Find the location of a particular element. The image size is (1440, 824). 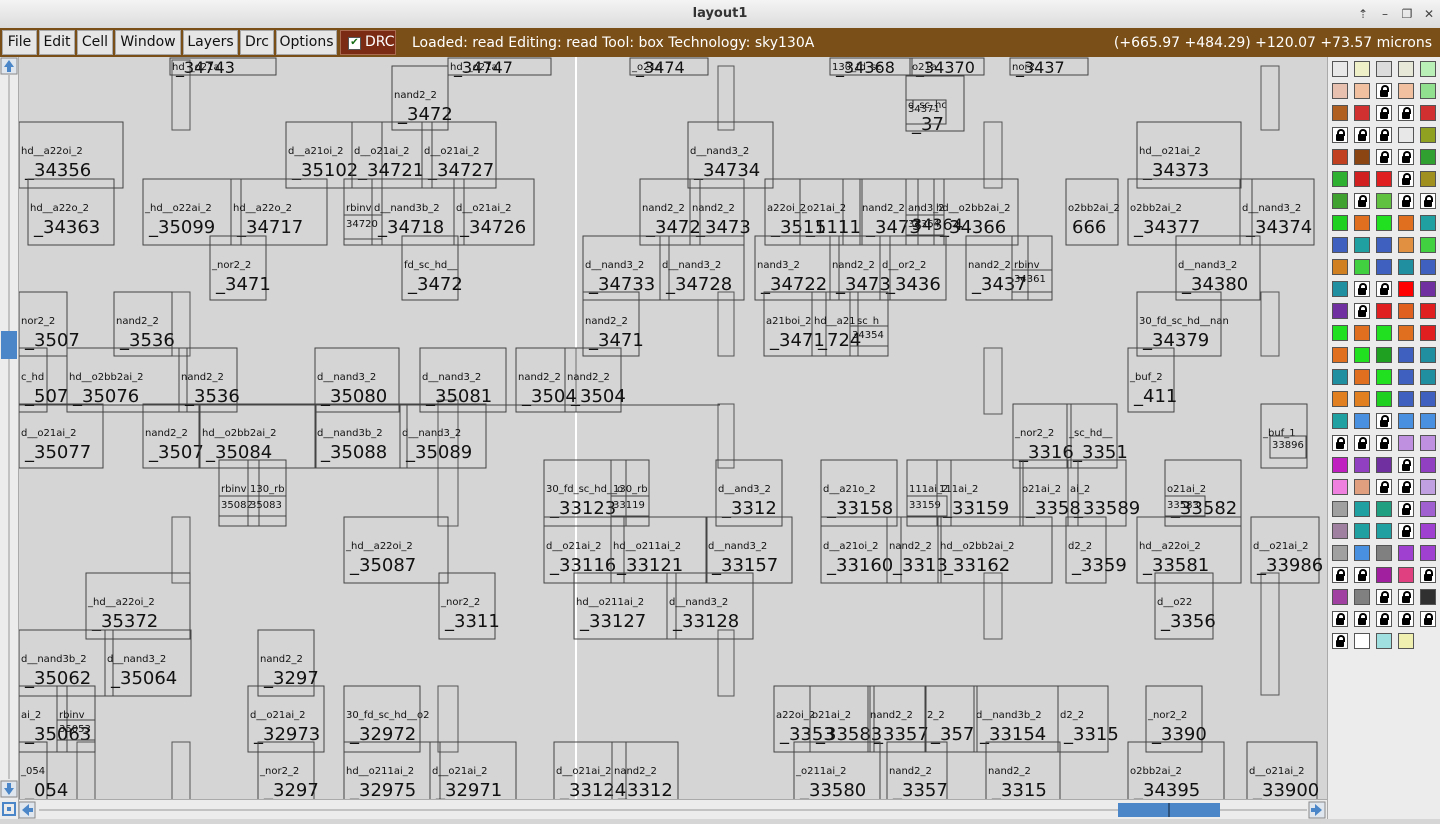

menu-cell: Cell is located at coordinates (95, 42).